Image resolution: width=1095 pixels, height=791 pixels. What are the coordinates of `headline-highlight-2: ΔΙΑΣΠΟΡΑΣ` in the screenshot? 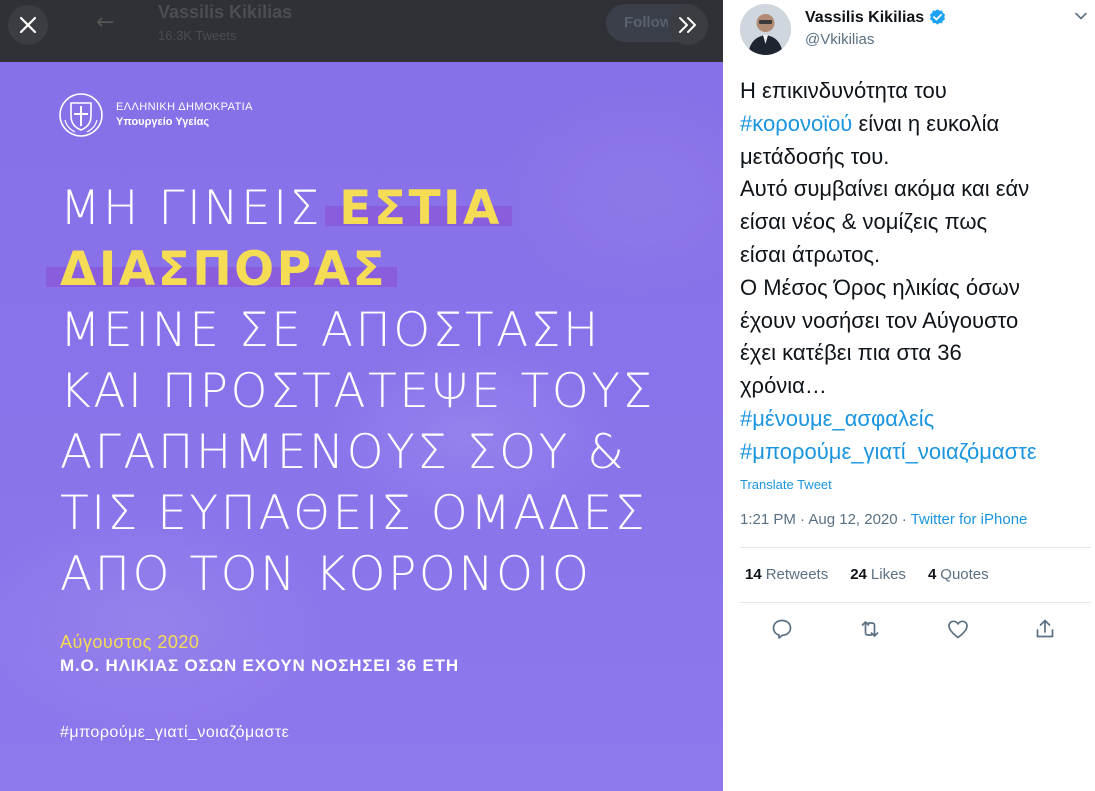 It's located at (221, 269).